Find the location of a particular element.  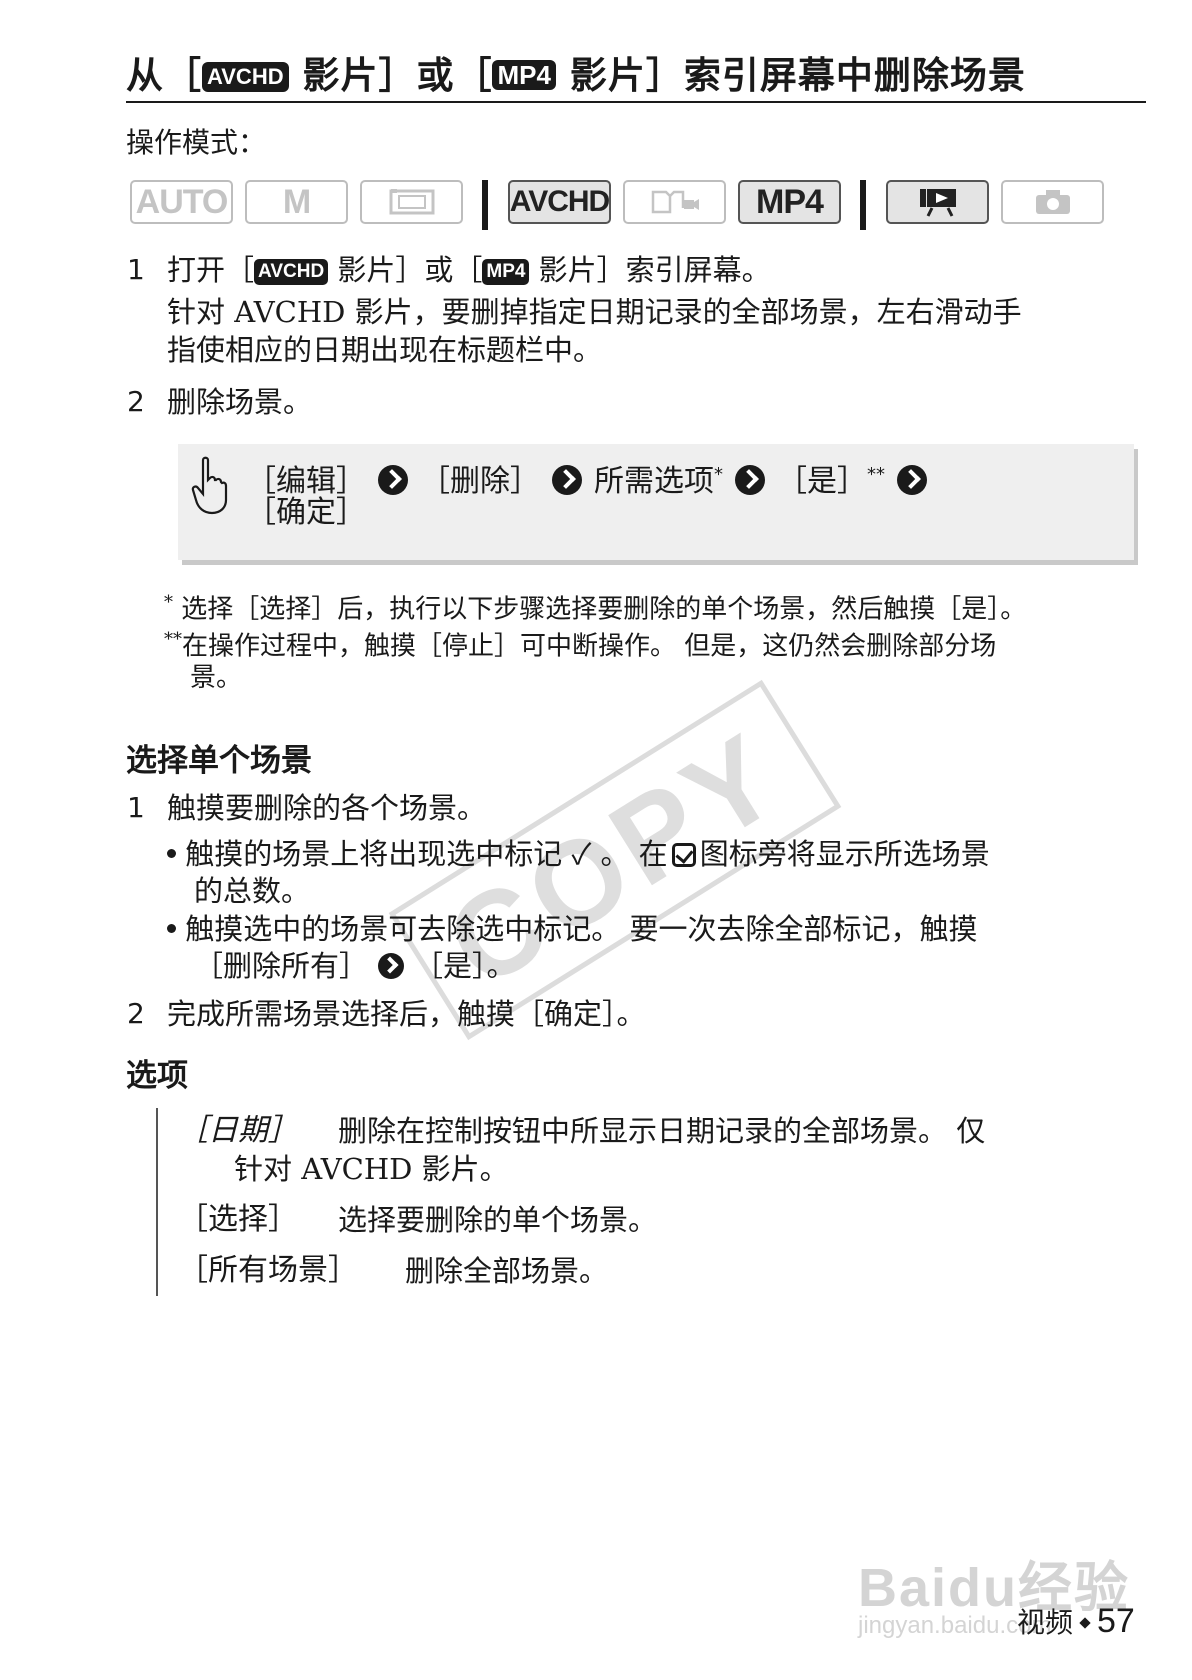

mode-playback is located at coordinates (937, 202).